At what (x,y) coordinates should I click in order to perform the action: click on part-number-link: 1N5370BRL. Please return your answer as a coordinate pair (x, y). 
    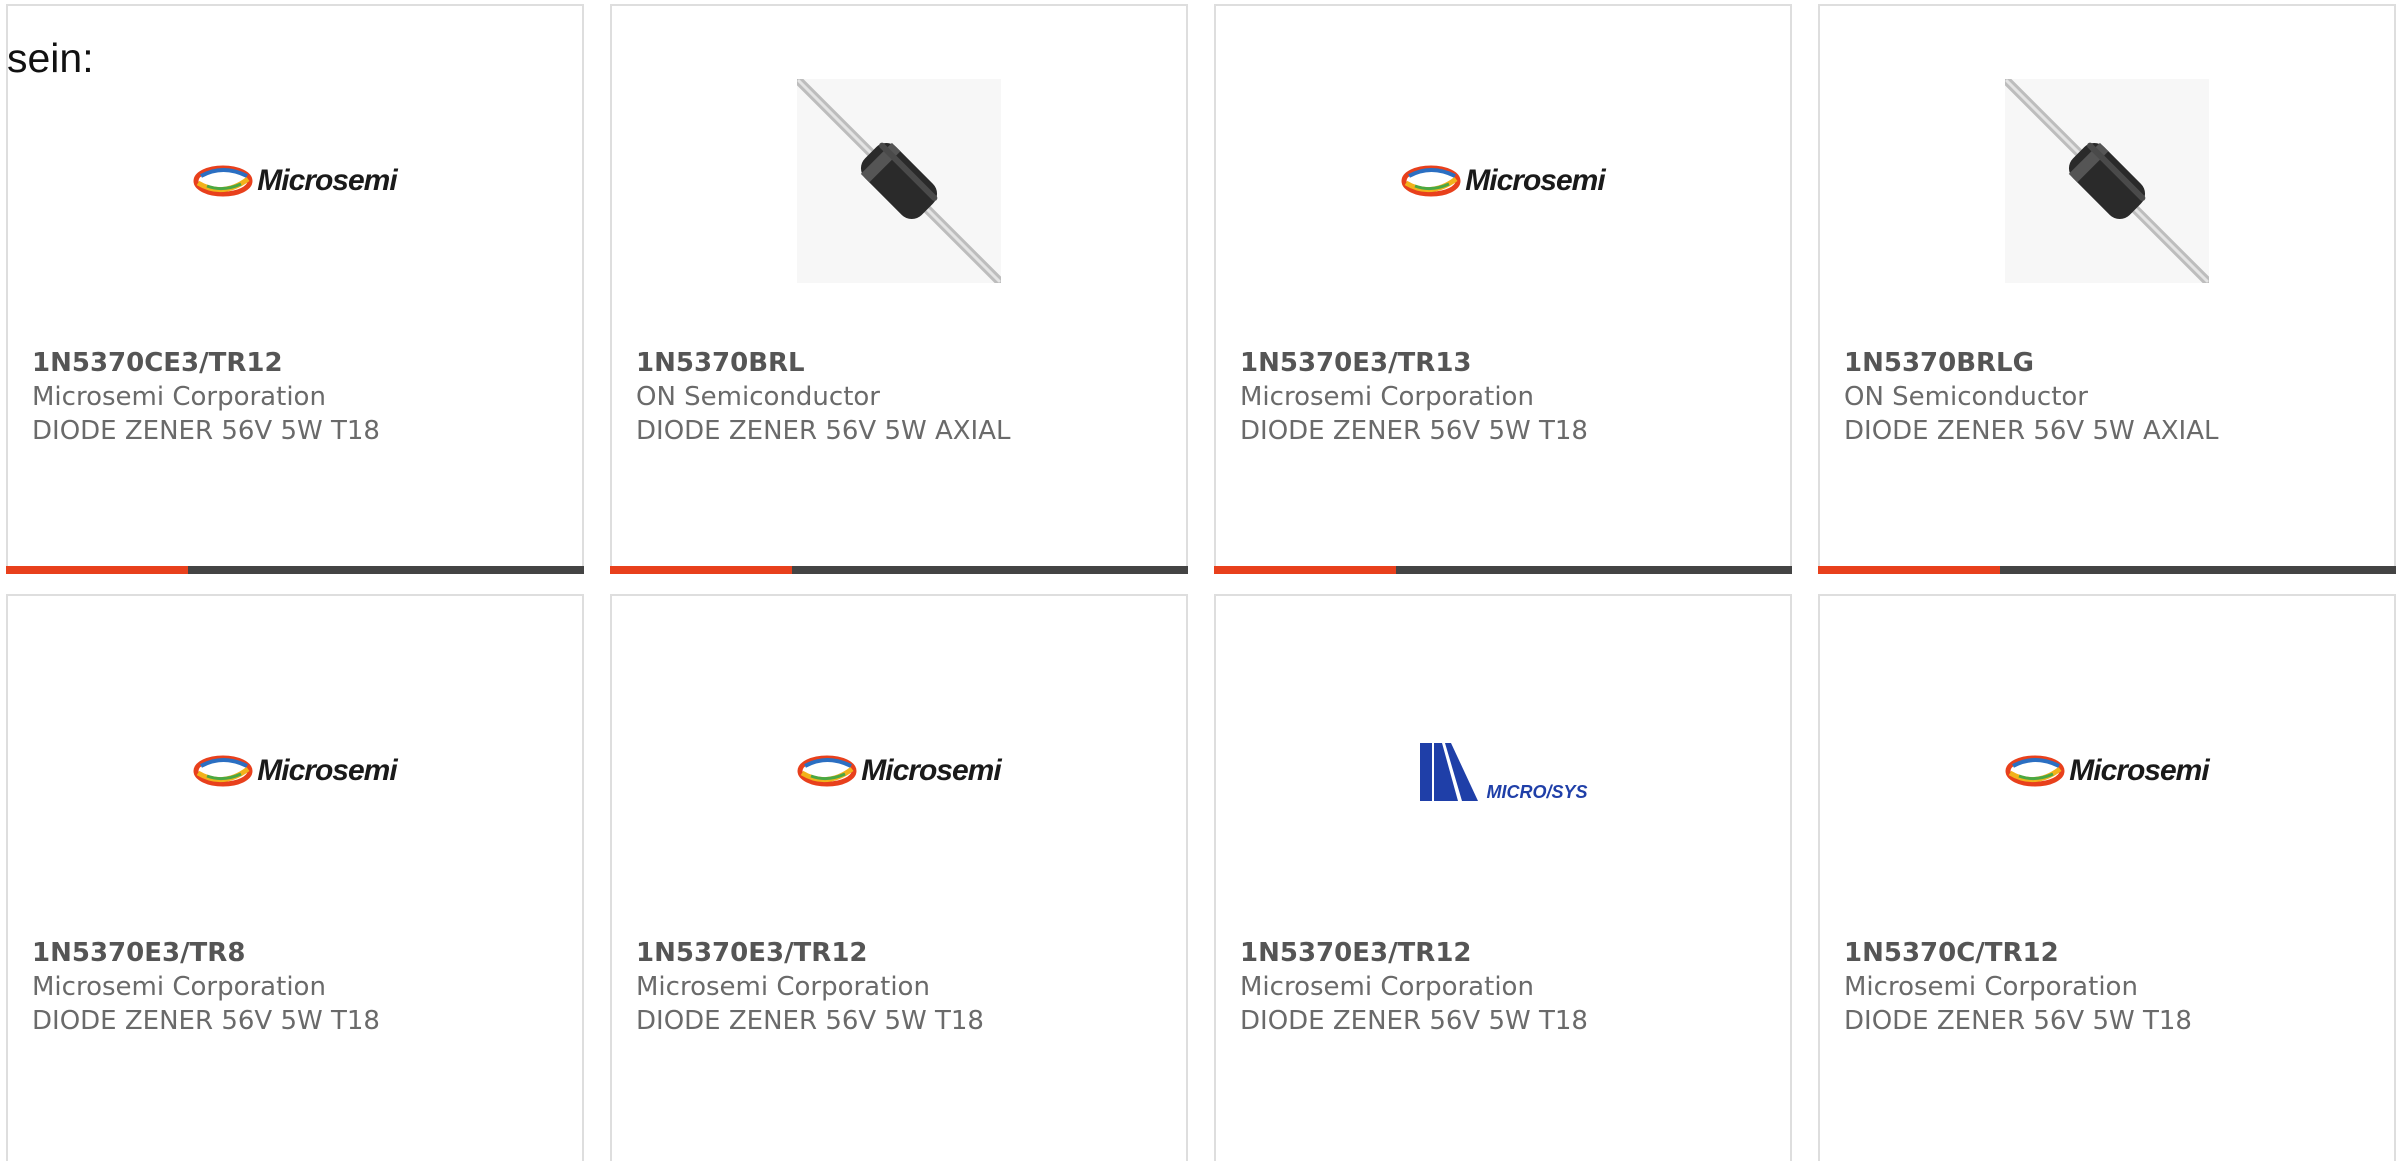
    Looking at the image, I should click on (823, 363).